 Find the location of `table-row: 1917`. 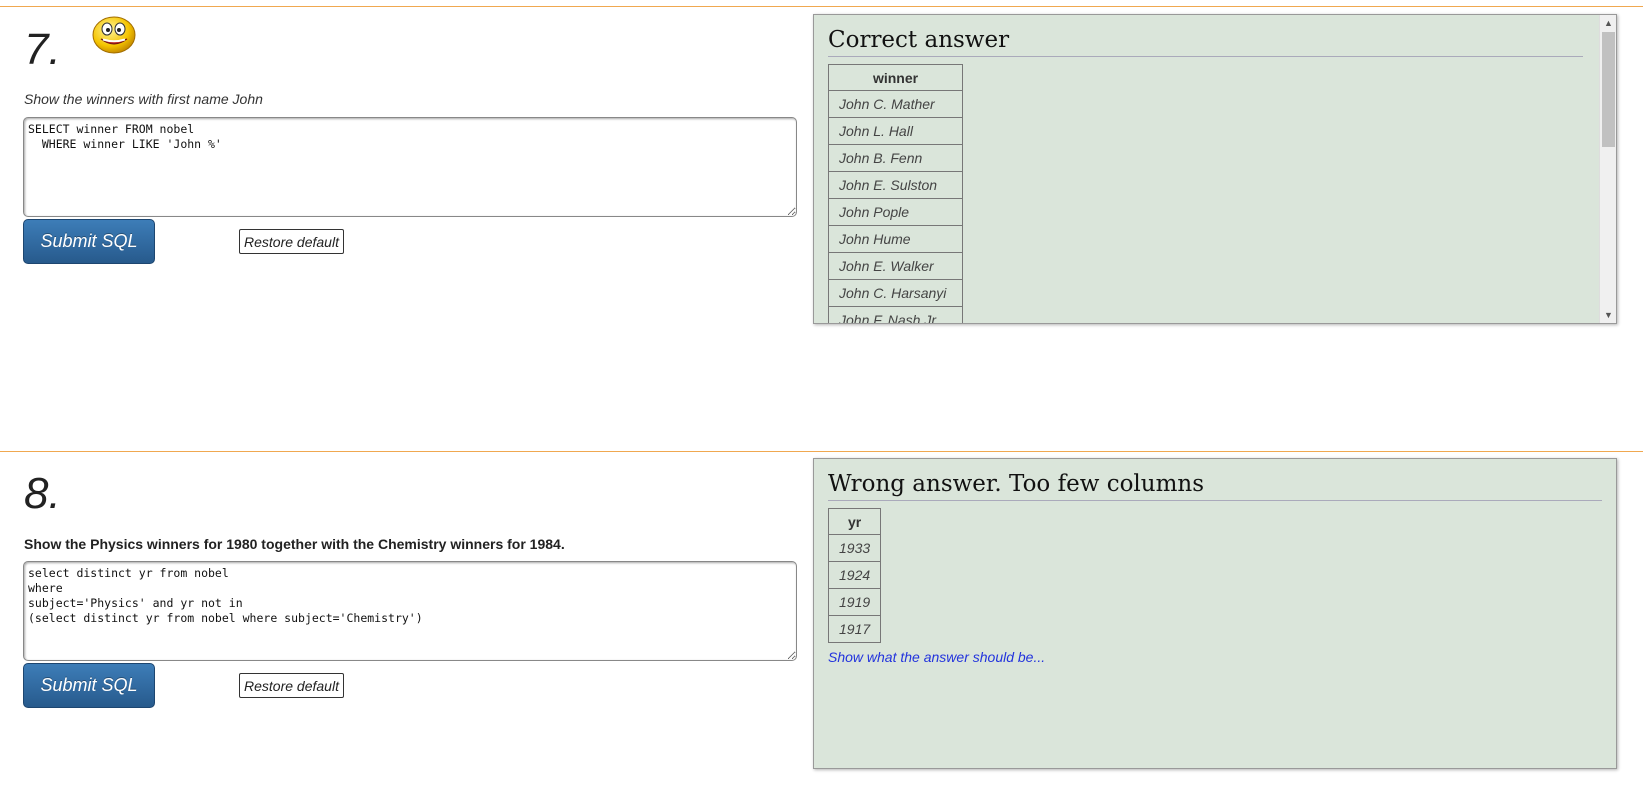

table-row: 1917 is located at coordinates (854, 629).